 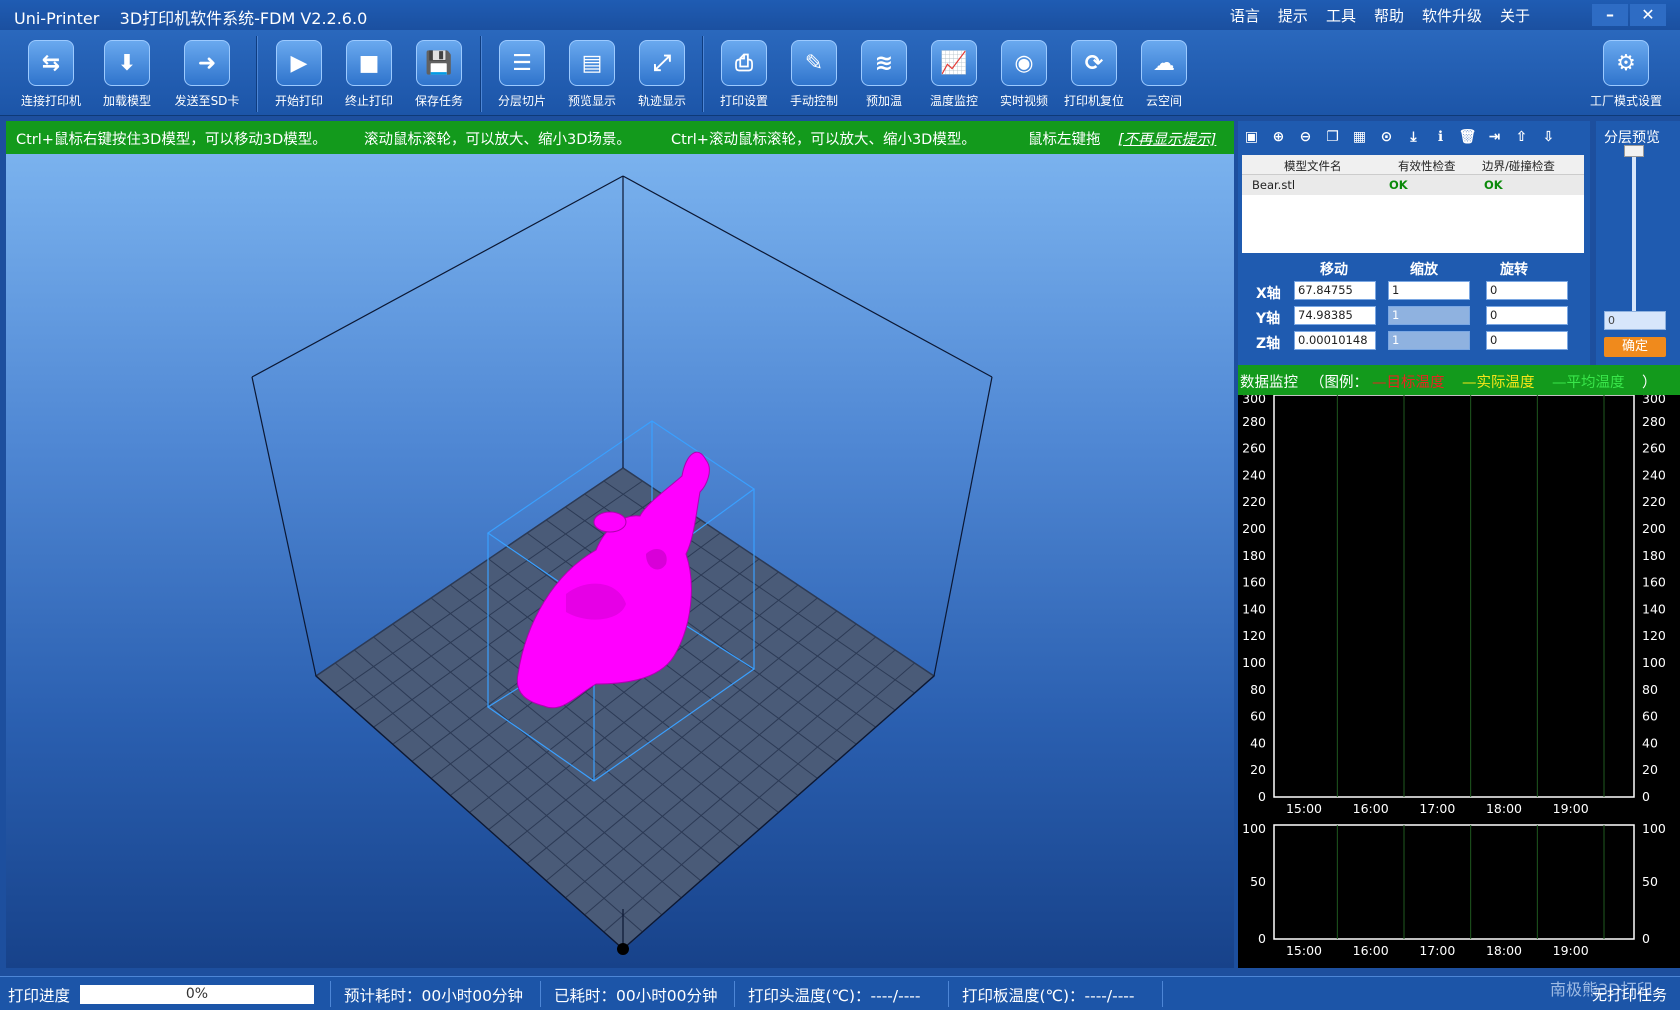 I want to click on menu-help: 帮助, so click(x=1389, y=15).